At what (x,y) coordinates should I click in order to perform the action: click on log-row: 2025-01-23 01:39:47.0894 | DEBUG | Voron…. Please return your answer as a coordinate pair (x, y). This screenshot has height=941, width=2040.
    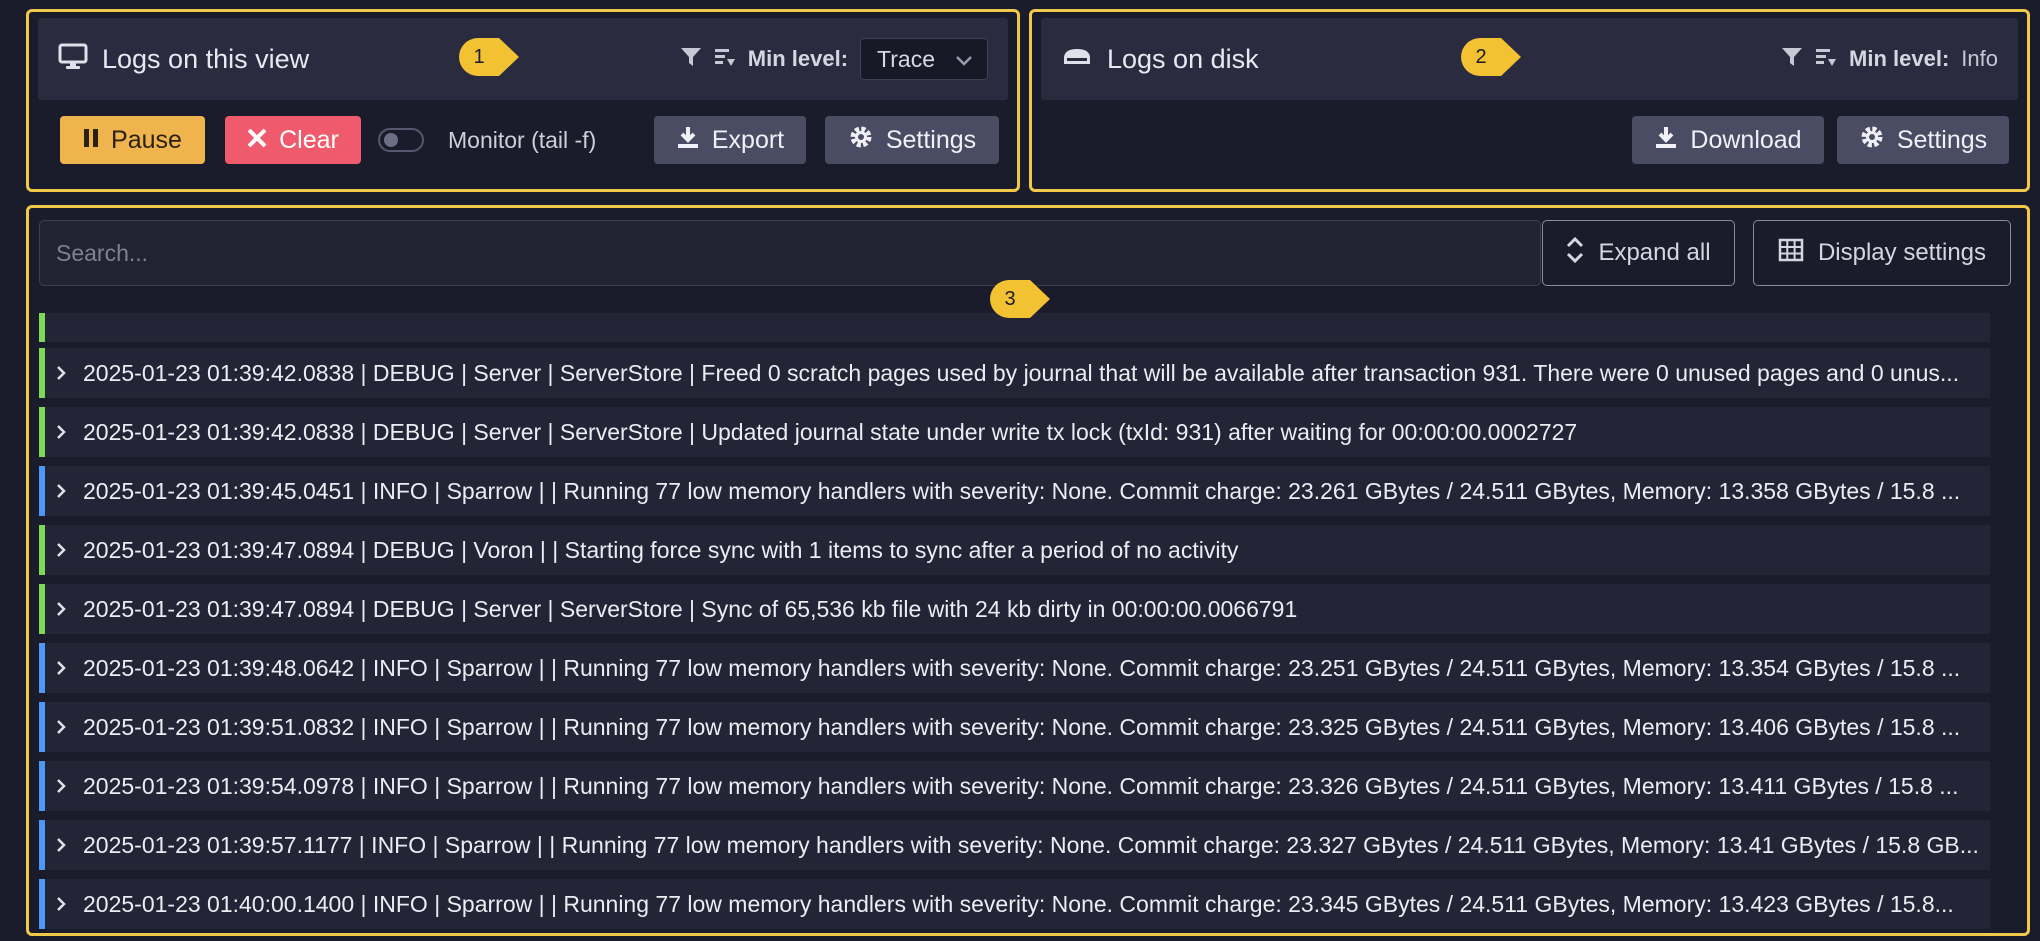
    Looking at the image, I should click on (1014, 550).